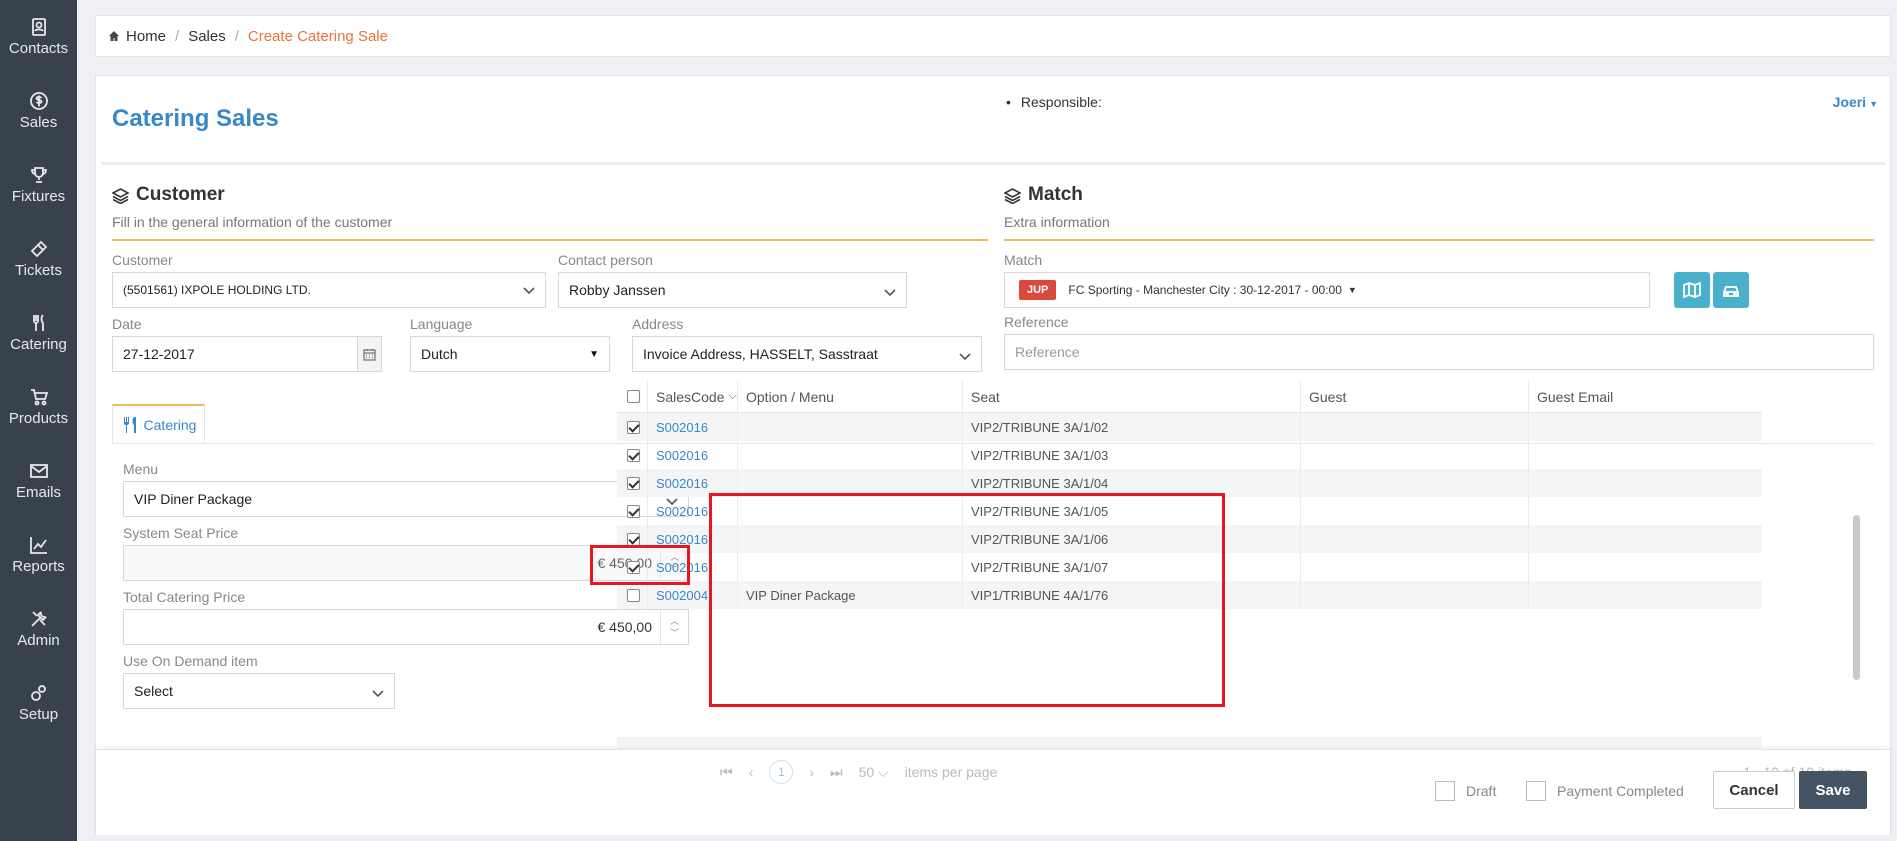  What do you see at coordinates (38, 481) in the screenshot?
I see `sidebar-item-emails: Emails` at bounding box center [38, 481].